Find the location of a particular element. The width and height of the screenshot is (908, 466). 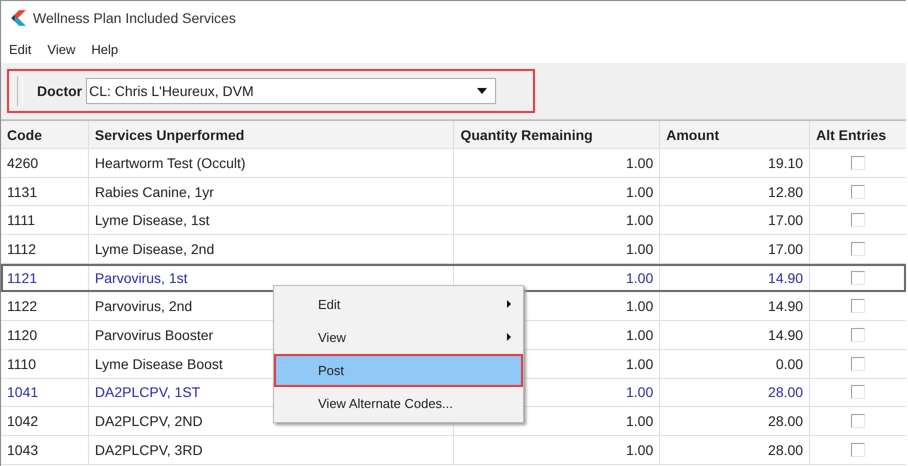

table-cell: DA2PLCPV, 3RD is located at coordinates (271, 450).